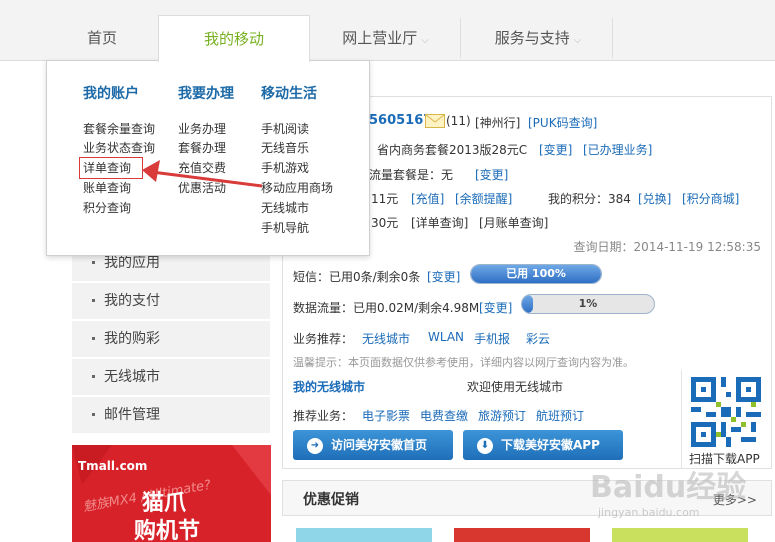 This screenshot has height=542, width=775. What do you see at coordinates (617, 149) in the screenshot?
I see `handled-services-link: [已办理业务]` at bounding box center [617, 149].